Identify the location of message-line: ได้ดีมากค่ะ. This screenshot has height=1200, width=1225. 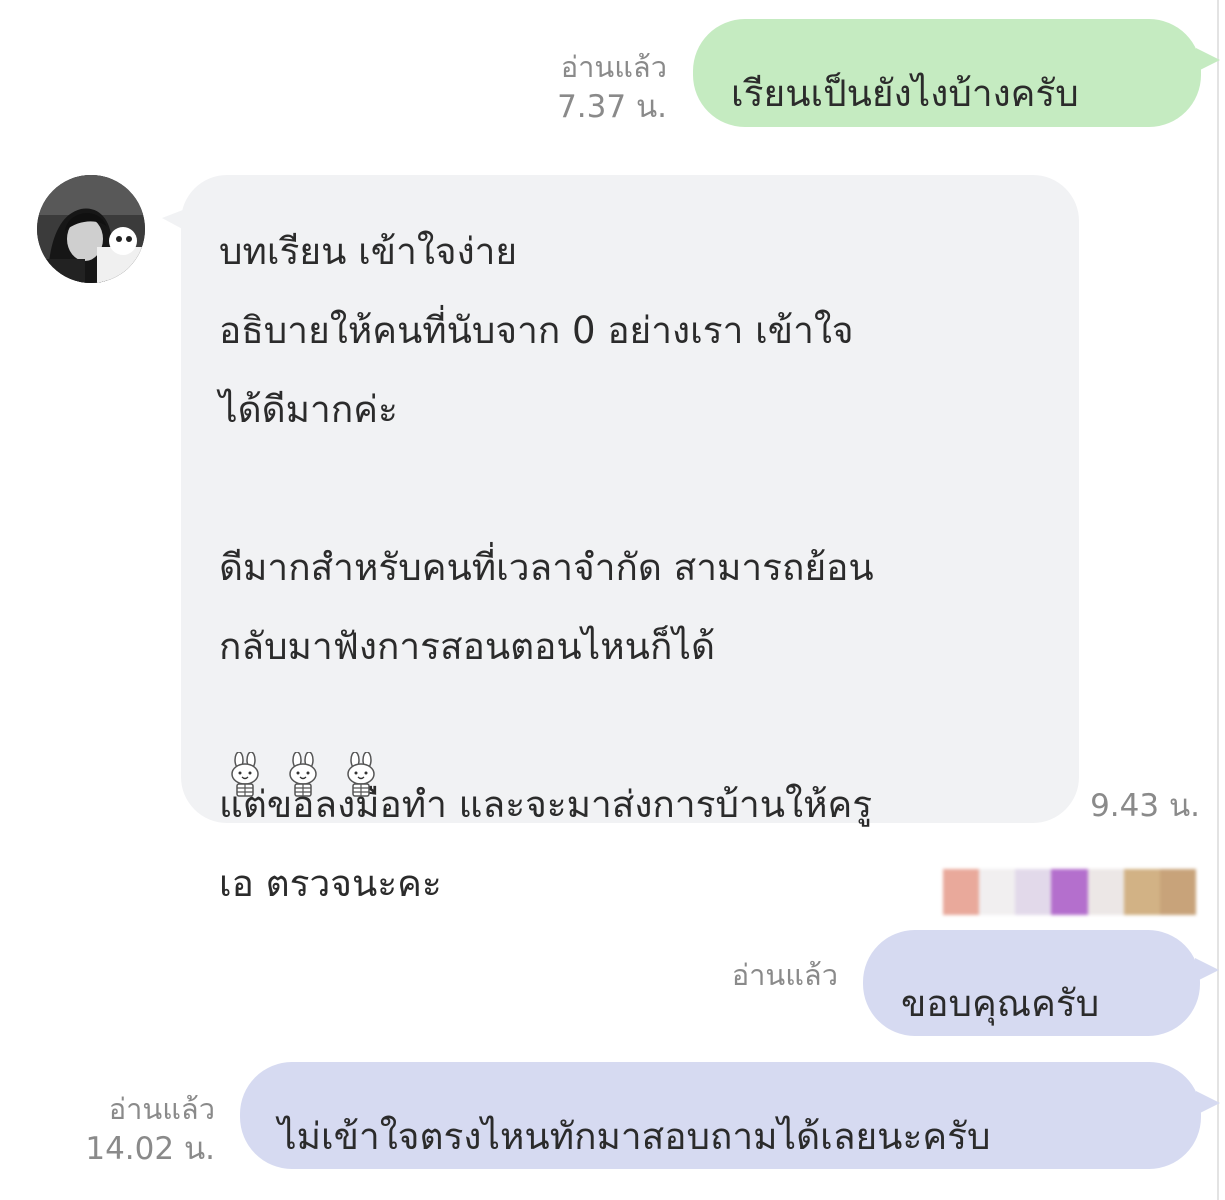
(308, 409).